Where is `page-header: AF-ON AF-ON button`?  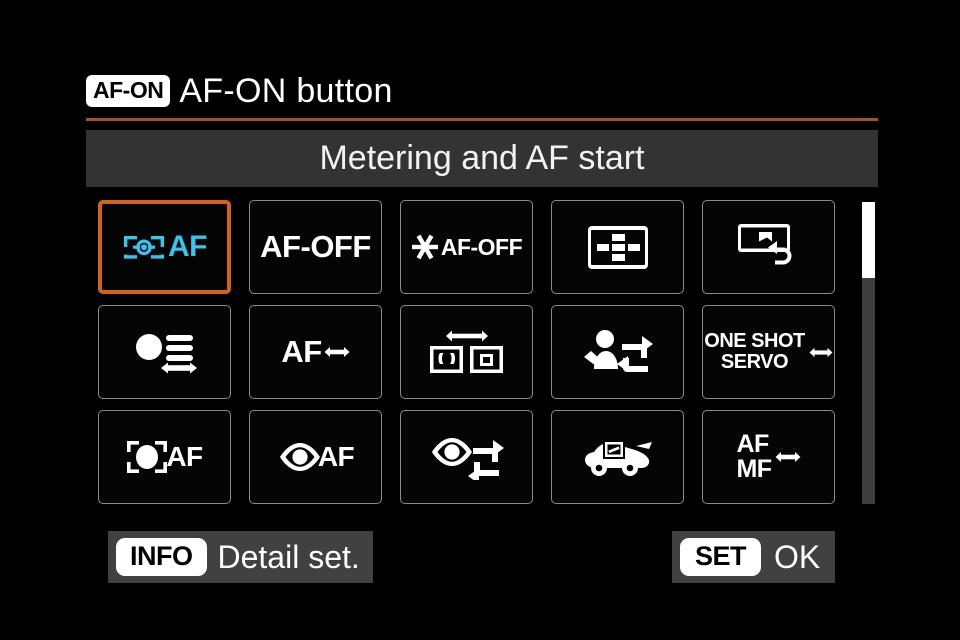
page-header: AF-ON AF-ON button is located at coordinates (483, 91).